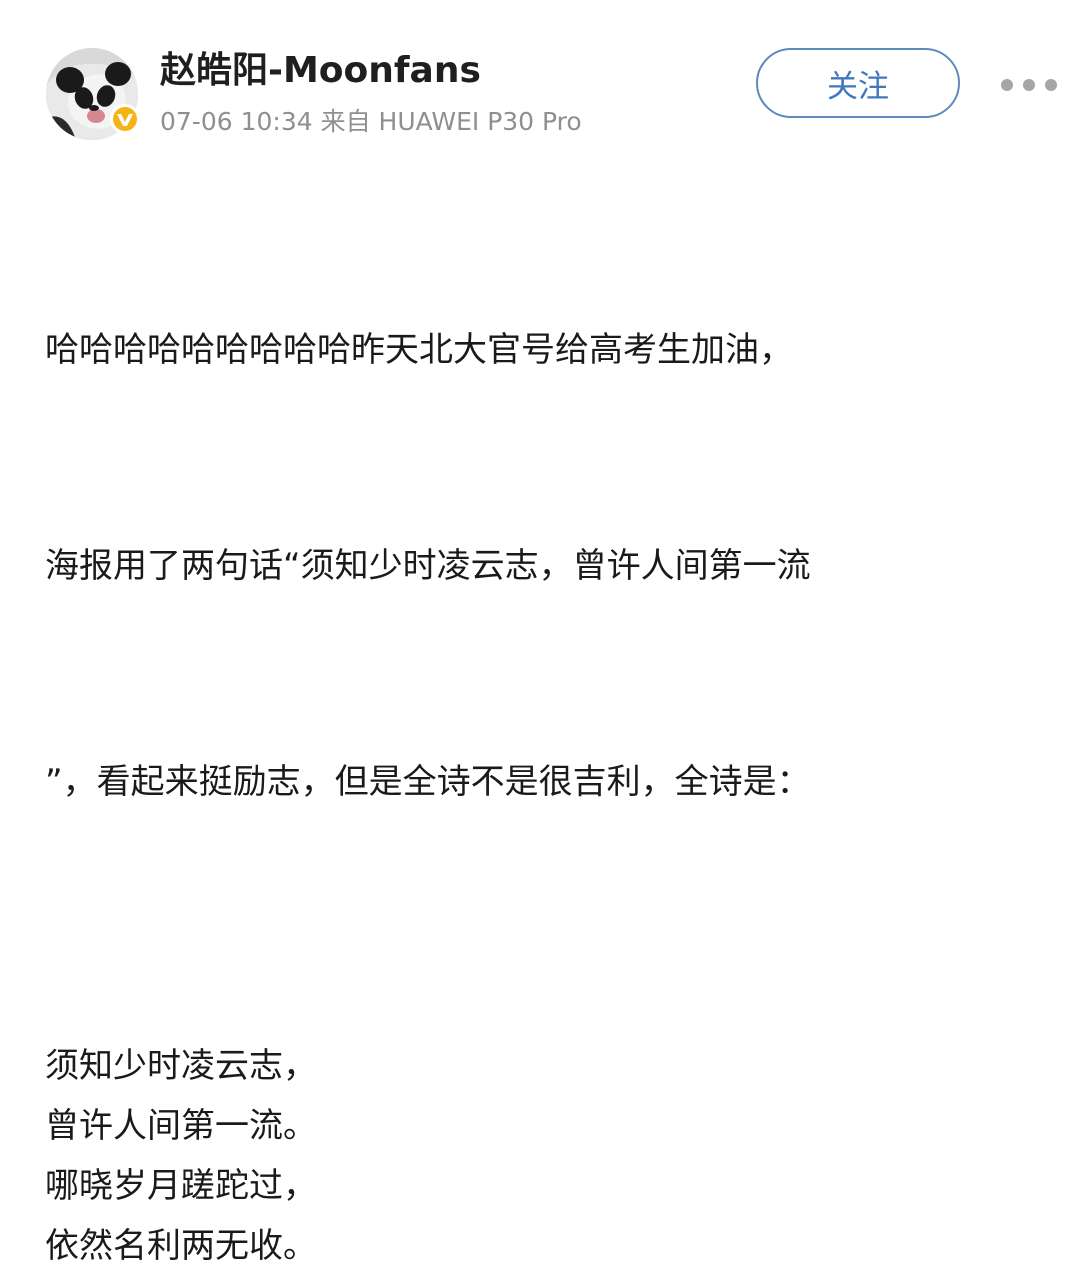 This screenshot has width=1080, height=1276. Describe the element at coordinates (125, 119) in the screenshot. I see `vip-badge-icon` at that location.